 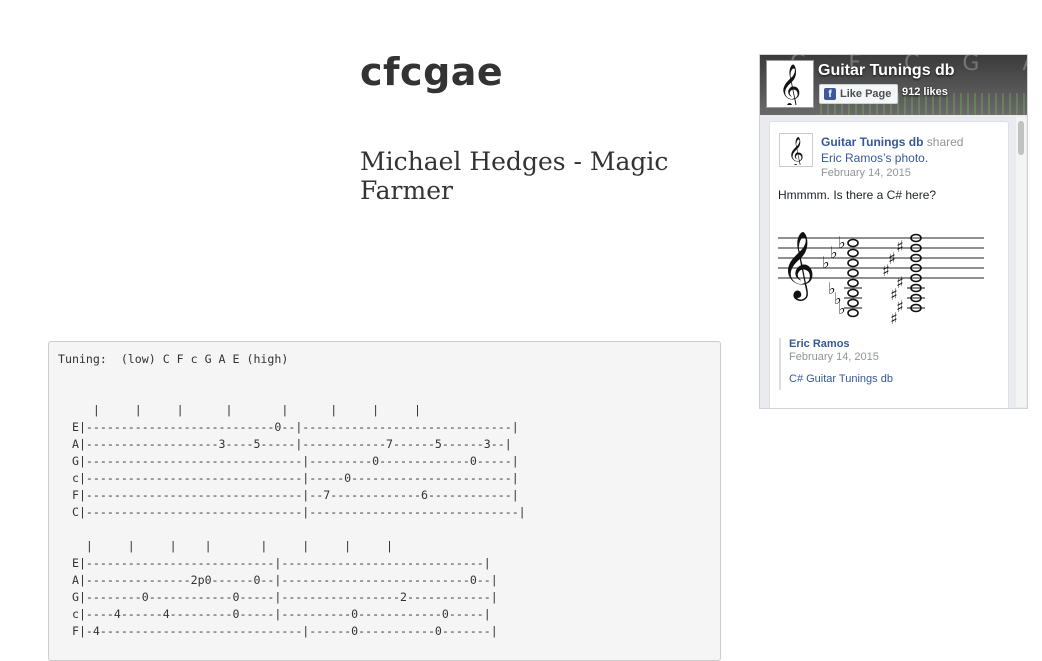 I want to click on sharp-chord-notes, so click(x=916, y=273).